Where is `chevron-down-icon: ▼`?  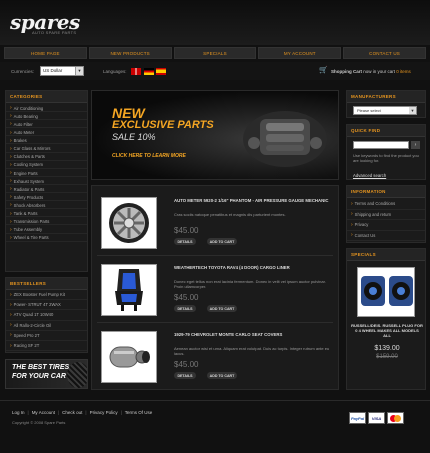
chevron-down-icon: ▼ is located at coordinates (412, 110).